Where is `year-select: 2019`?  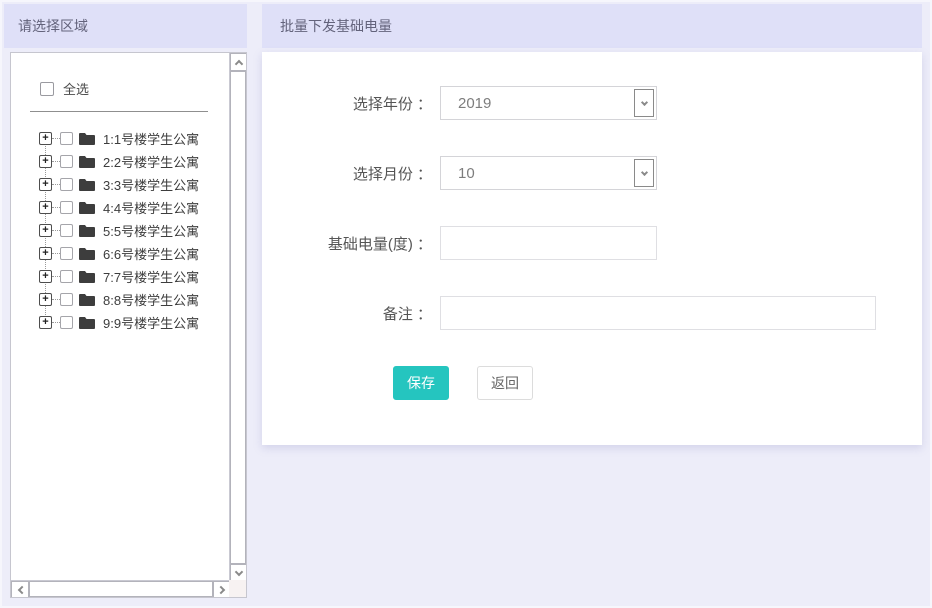 year-select: 2019 is located at coordinates (548, 103).